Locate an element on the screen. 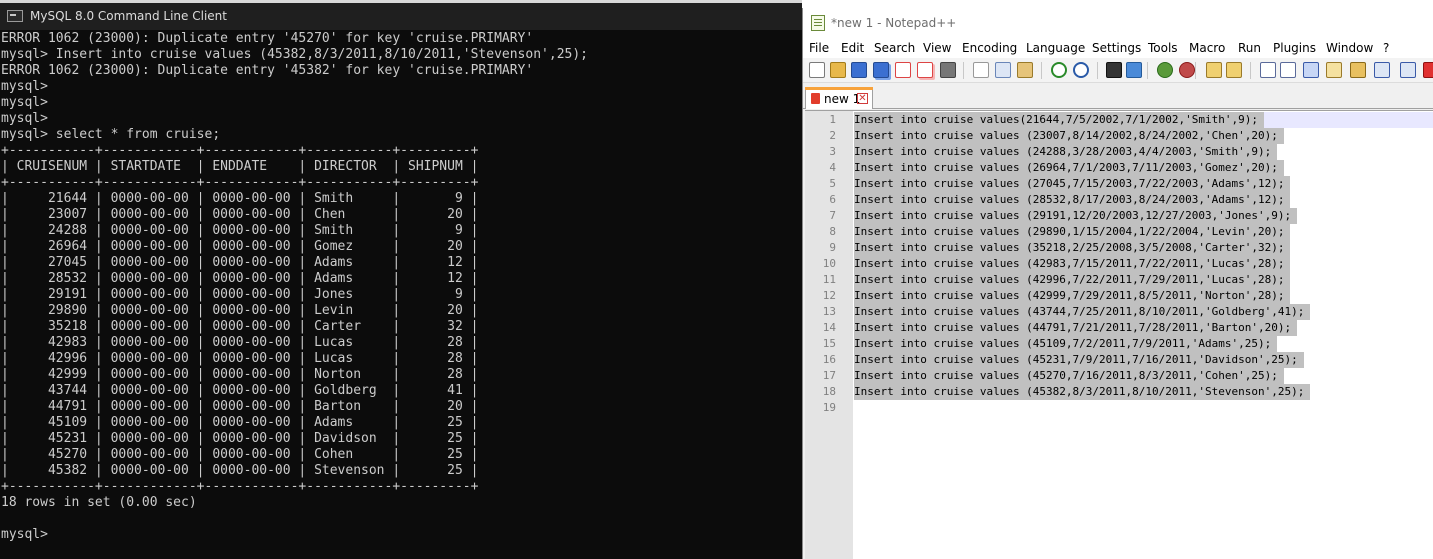  document-map-icon is located at coordinates (1358, 70).